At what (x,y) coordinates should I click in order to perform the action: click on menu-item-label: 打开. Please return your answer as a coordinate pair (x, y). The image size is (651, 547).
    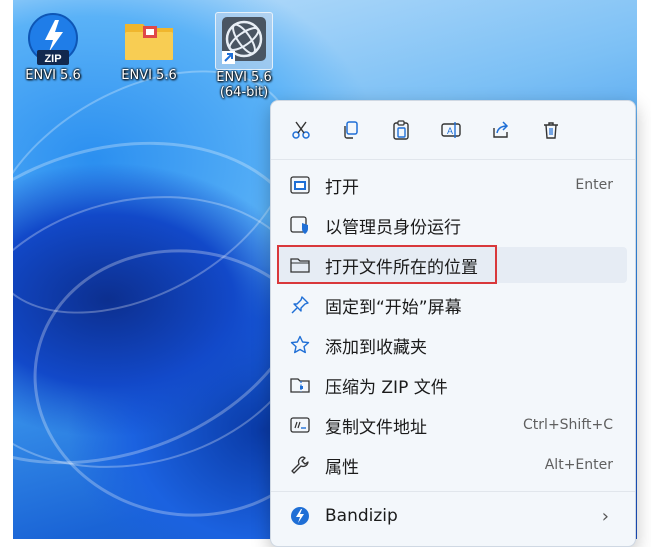
    Looking at the image, I should click on (342, 187).